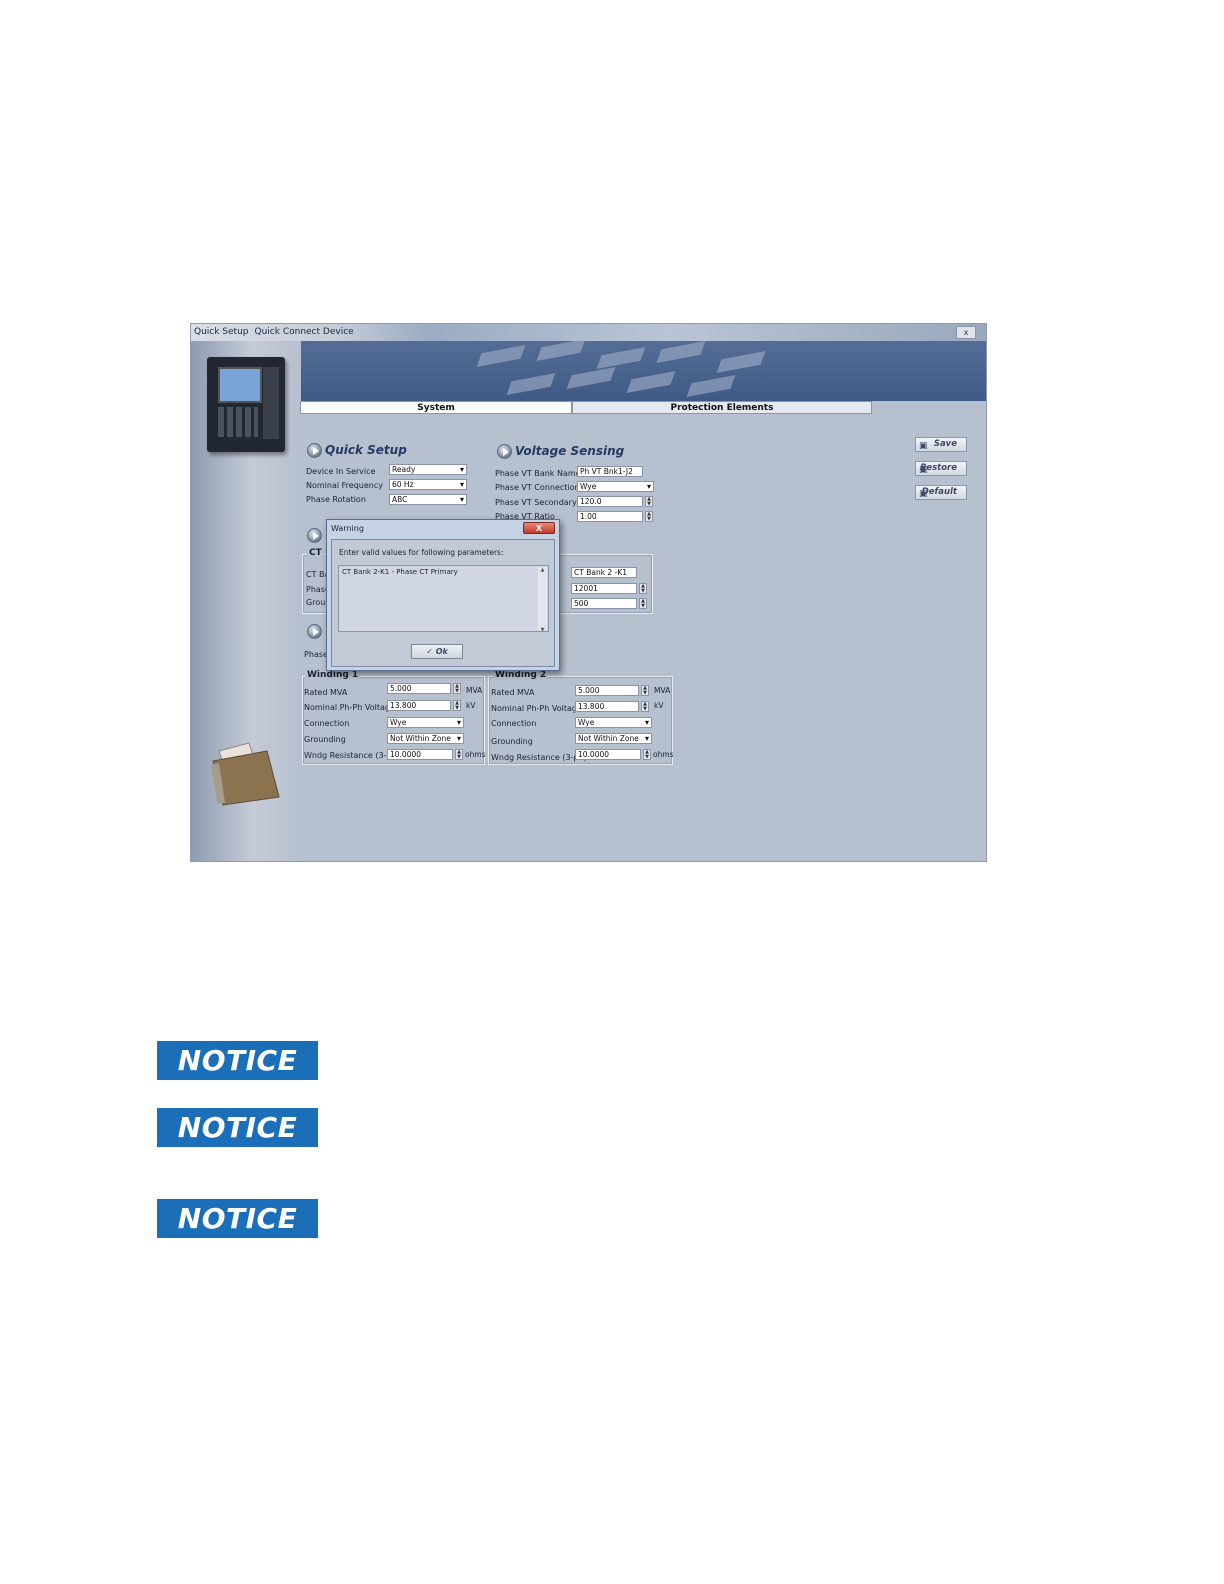 This screenshot has height=1584, width=1224. Describe the element at coordinates (966, 332) in the screenshot. I see `window-close-button: x` at that location.